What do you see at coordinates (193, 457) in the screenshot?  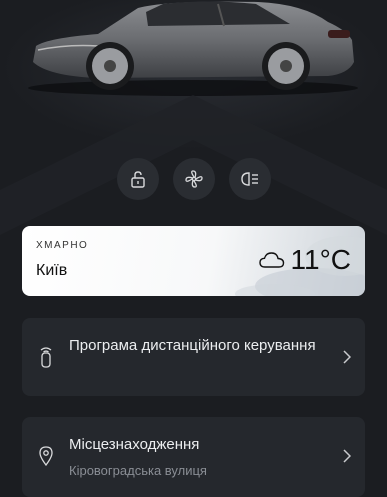 I see `location-card: Місцезнаходження Кіровоградська вулиця` at bounding box center [193, 457].